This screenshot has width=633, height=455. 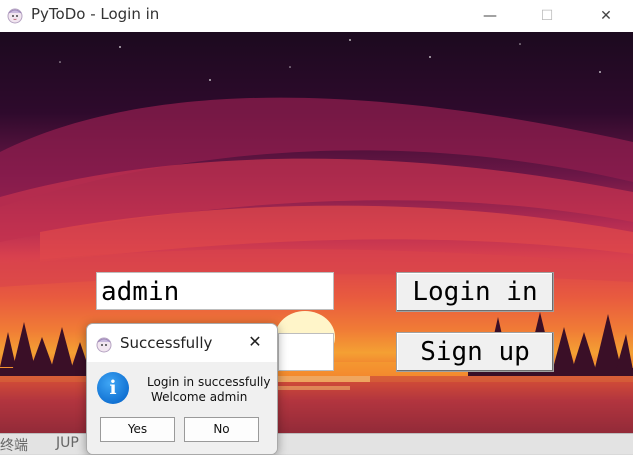 I want to click on dialog-message-line2: Welcome admin, so click(x=199, y=397).